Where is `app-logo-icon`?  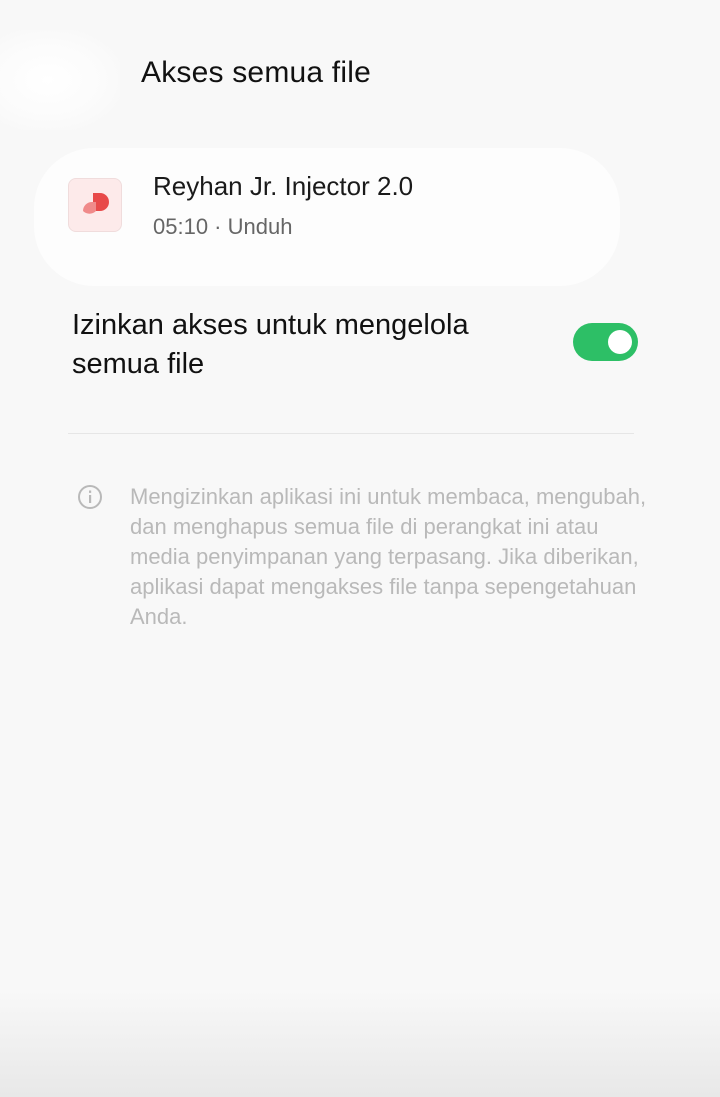 app-logo-icon is located at coordinates (95, 205).